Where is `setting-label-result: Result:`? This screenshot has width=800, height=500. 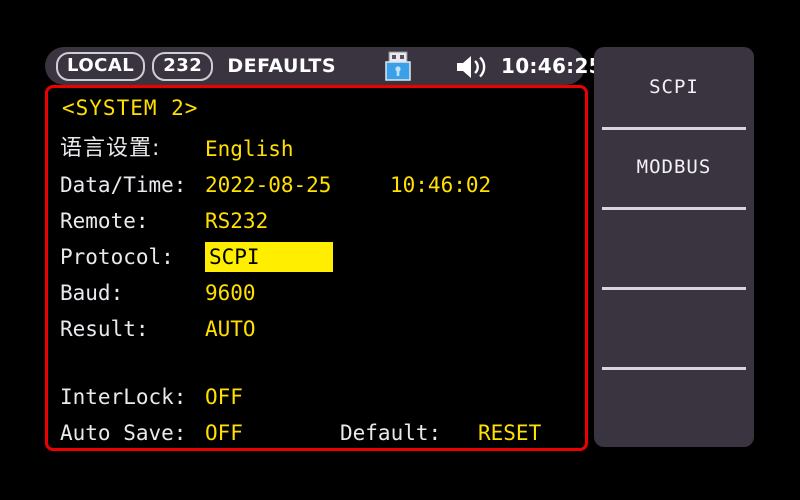 setting-label-result: Result: is located at coordinates (104, 329).